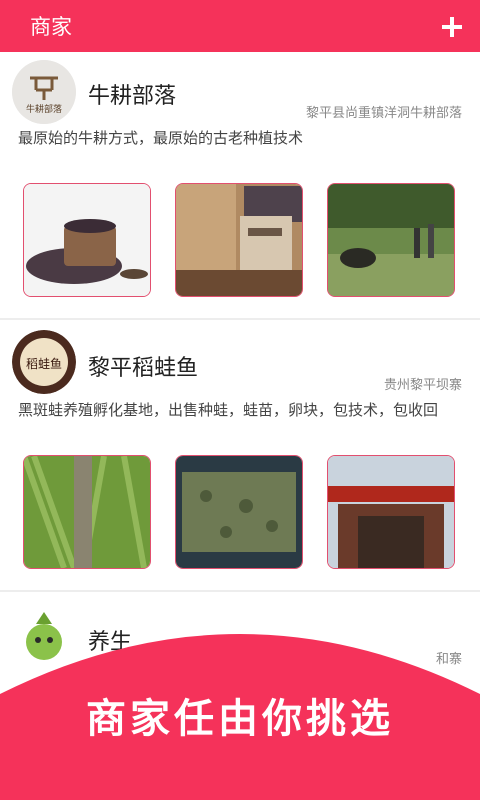 This screenshot has height=800, width=480. Describe the element at coordinates (228, 410) in the screenshot. I see `merchant-description: 黑斑蛙养殖孵化基地，出售种蛙，蛙苗，卵块，包技术，包收回` at that location.